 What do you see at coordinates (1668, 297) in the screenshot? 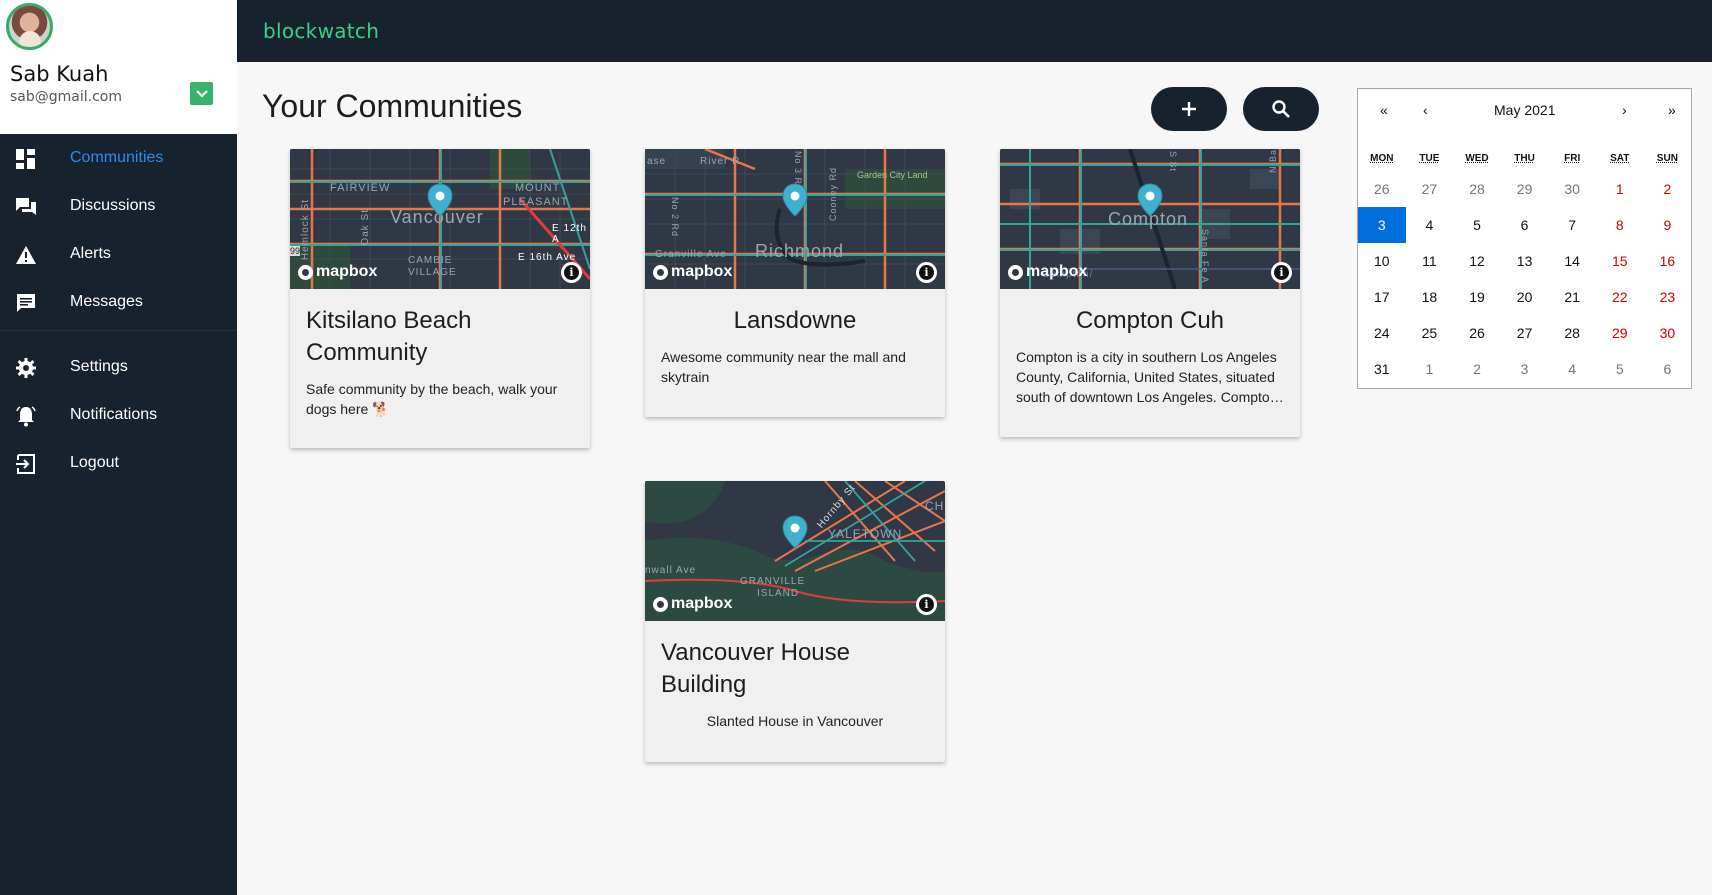
I see `calendar-day: 23` at bounding box center [1668, 297].